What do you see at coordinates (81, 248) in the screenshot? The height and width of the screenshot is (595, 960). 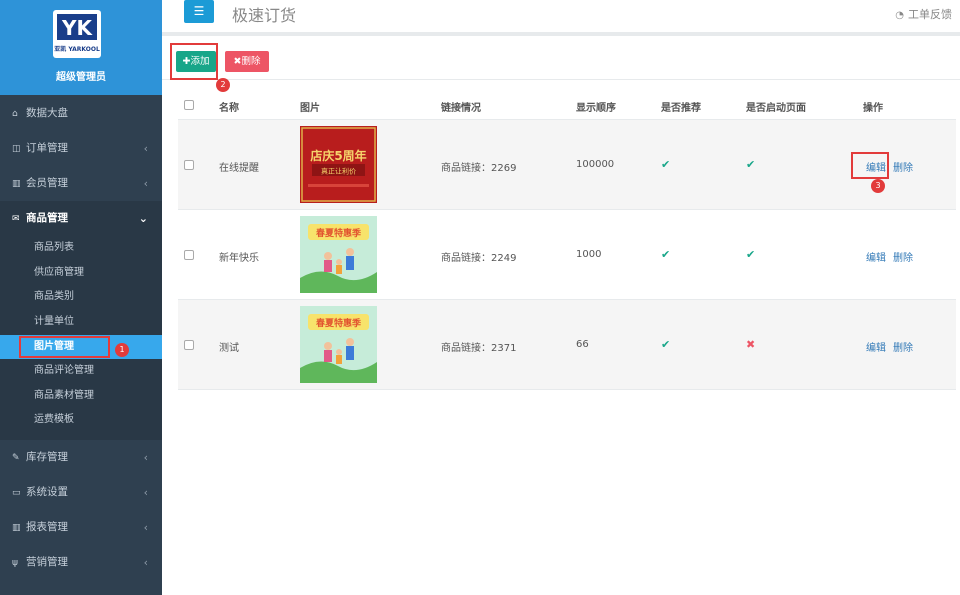 I see `submenu-item-product-list: 商品列表` at bounding box center [81, 248].